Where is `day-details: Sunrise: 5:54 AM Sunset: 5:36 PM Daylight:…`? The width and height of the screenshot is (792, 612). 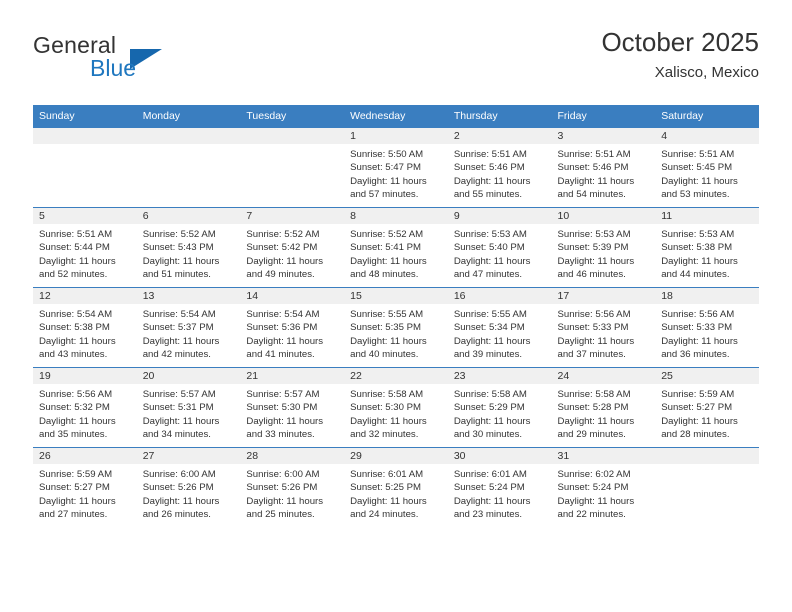
day-details: Sunrise: 5:54 AM Sunset: 5:36 PM Daylight:… is located at coordinates (292, 333).